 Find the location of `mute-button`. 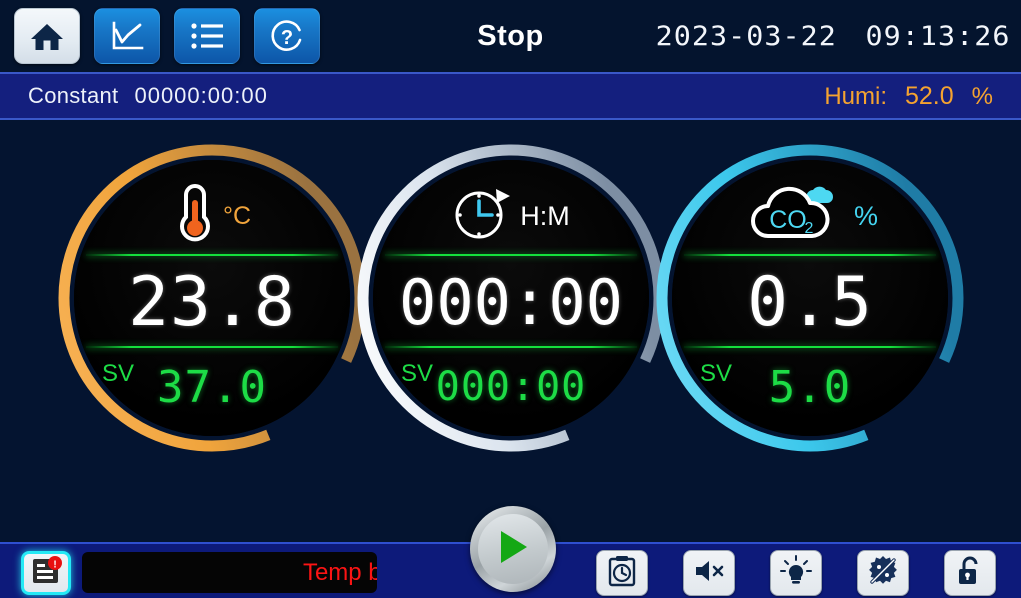

mute-button is located at coordinates (709, 573).